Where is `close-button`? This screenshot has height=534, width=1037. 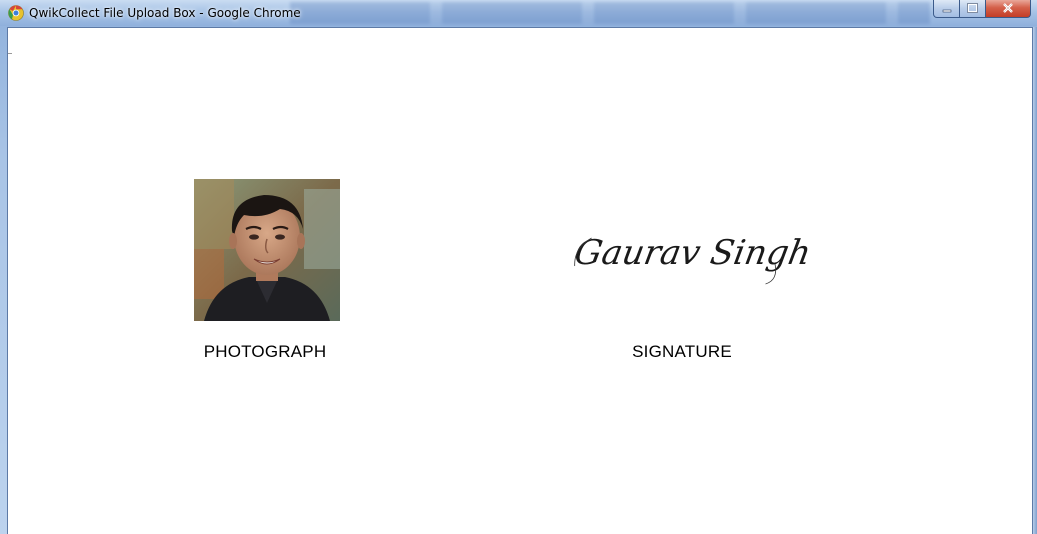
close-button is located at coordinates (1008, 9).